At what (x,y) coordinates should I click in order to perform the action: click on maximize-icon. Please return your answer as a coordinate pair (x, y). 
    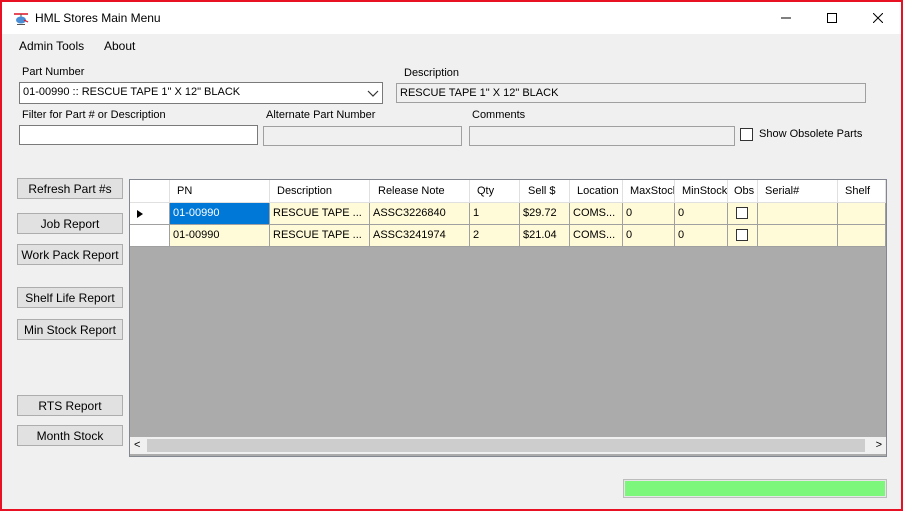
    Looking at the image, I should click on (832, 18).